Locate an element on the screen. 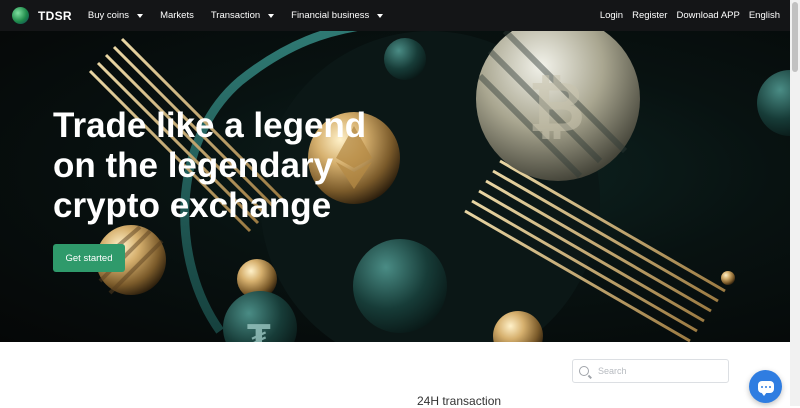  headline-line-3: crypto exchange is located at coordinates (192, 205).